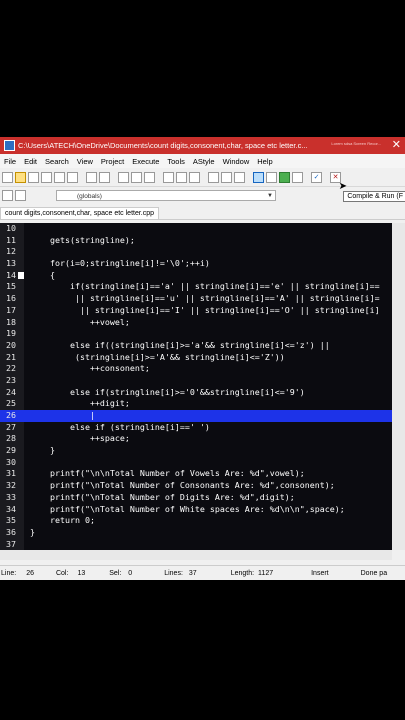 This screenshot has width=405, height=720. I want to click on code-line: 13 for(i=0;stringline[i]!='\0';++i), so click(196, 264).